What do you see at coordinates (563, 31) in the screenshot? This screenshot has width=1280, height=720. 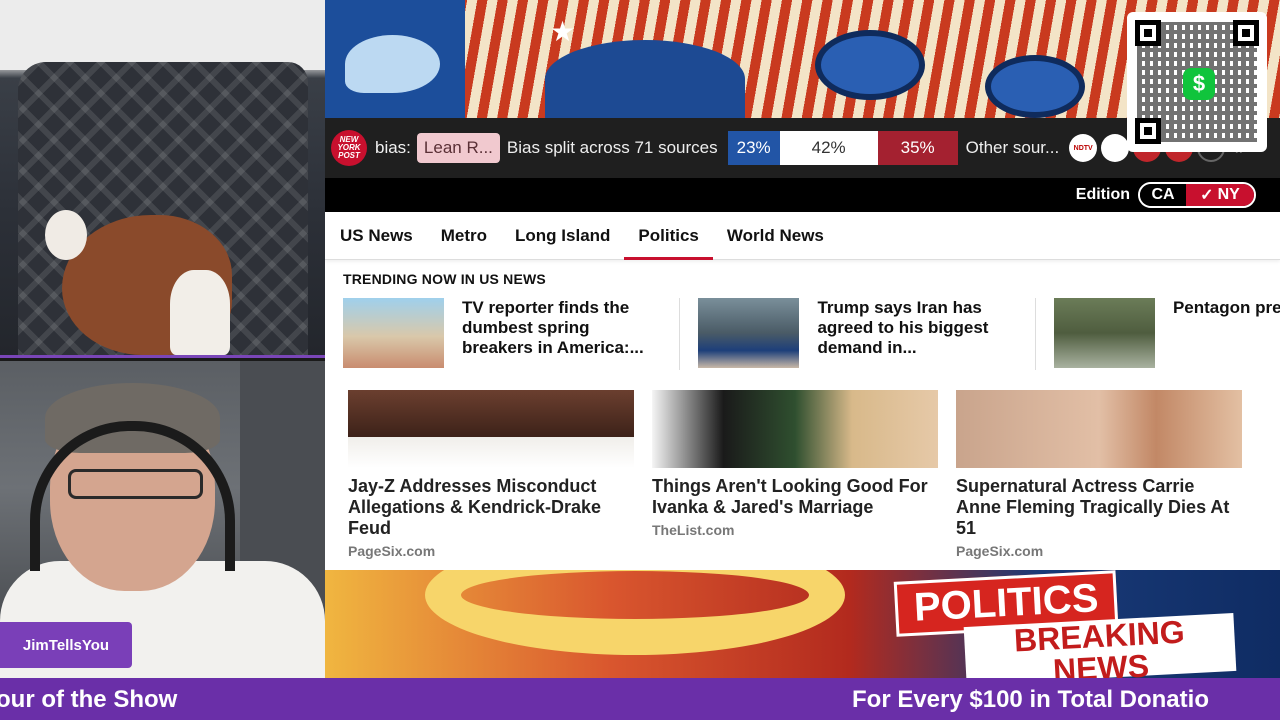 I see `star-icon: ★` at bounding box center [563, 31].